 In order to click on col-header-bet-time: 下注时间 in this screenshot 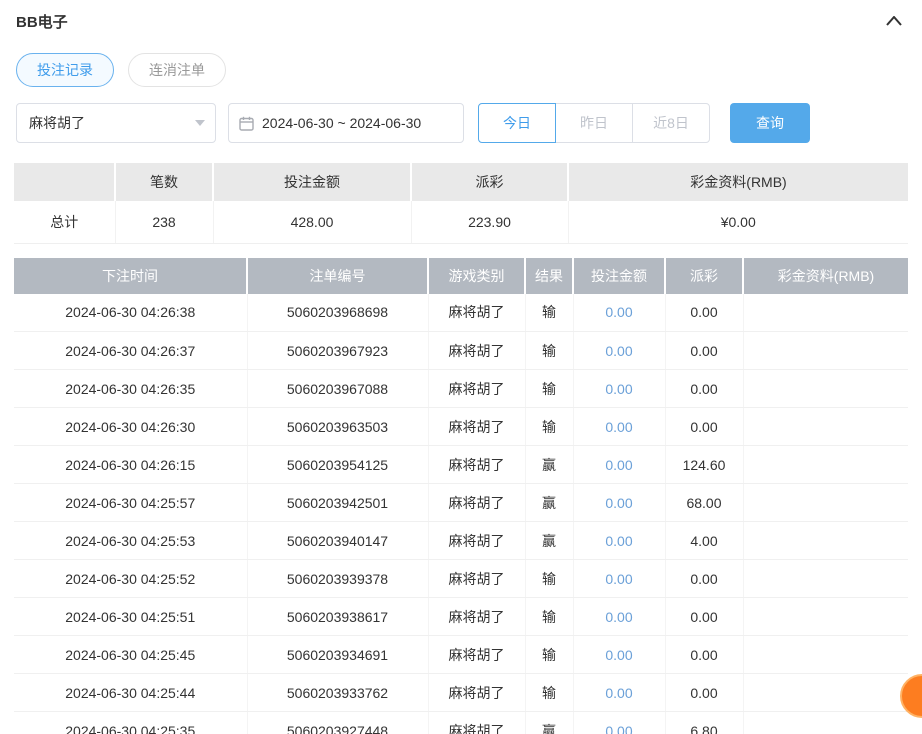, I will do `click(131, 275)`.